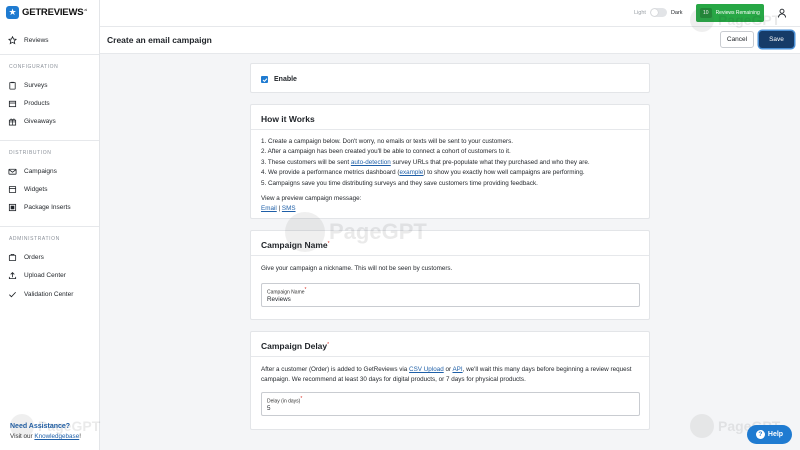 The width and height of the screenshot is (800, 450). I want to click on sidebar-item-label: Products, so click(37, 103).